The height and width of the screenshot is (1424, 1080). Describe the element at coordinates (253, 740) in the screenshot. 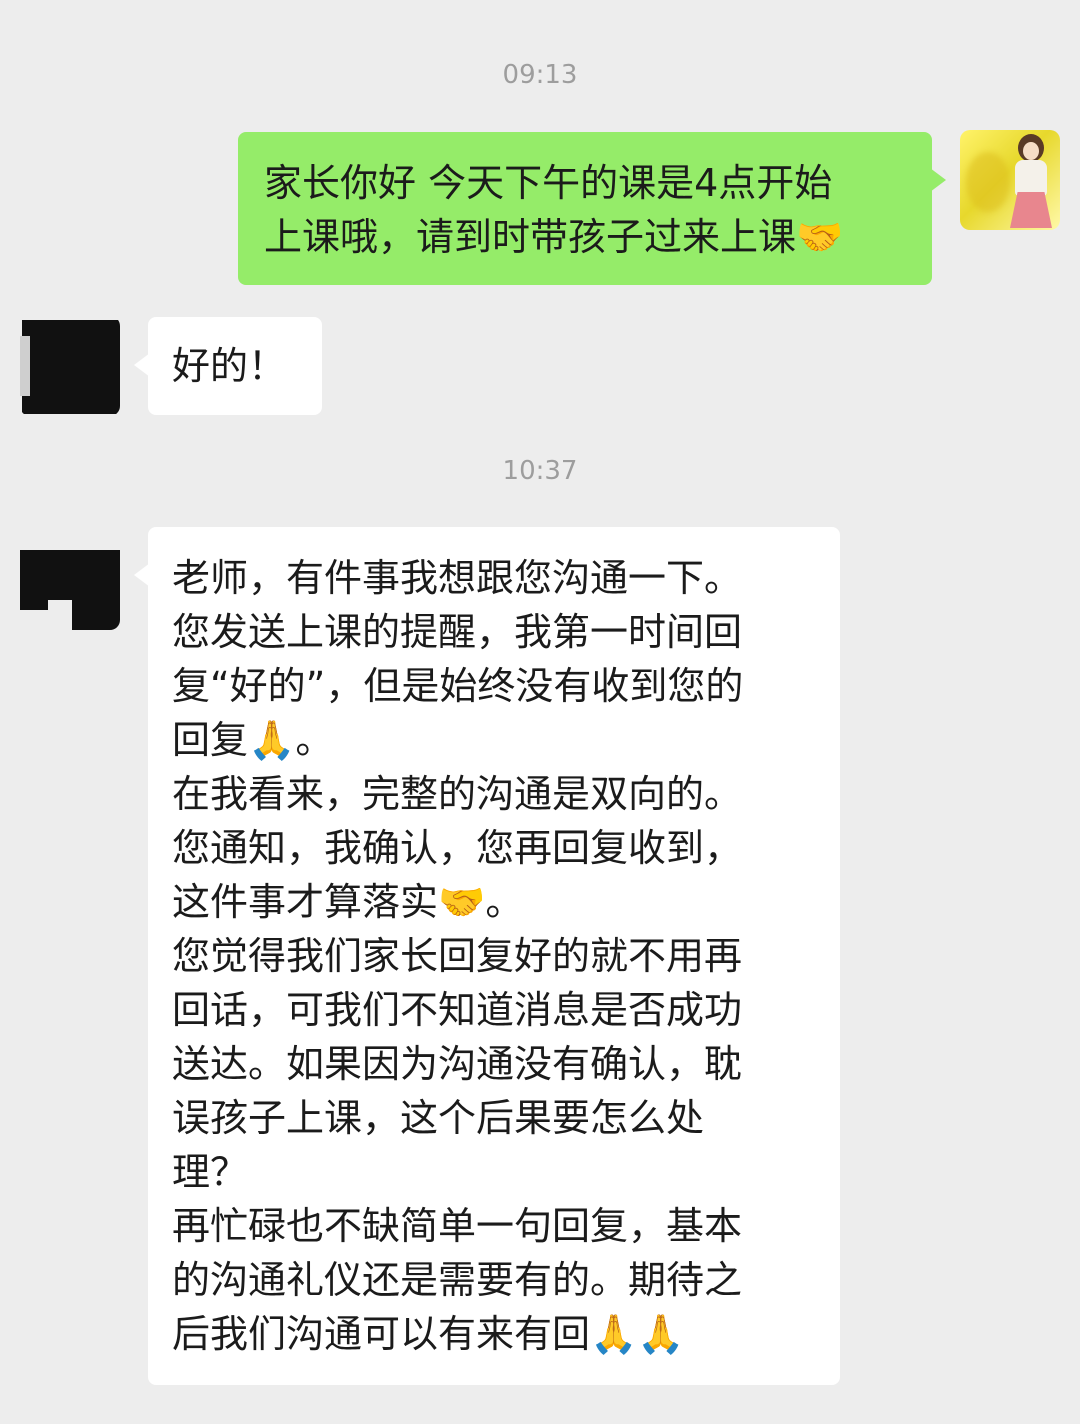

I see `message-line: 回复🙏。` at that location.